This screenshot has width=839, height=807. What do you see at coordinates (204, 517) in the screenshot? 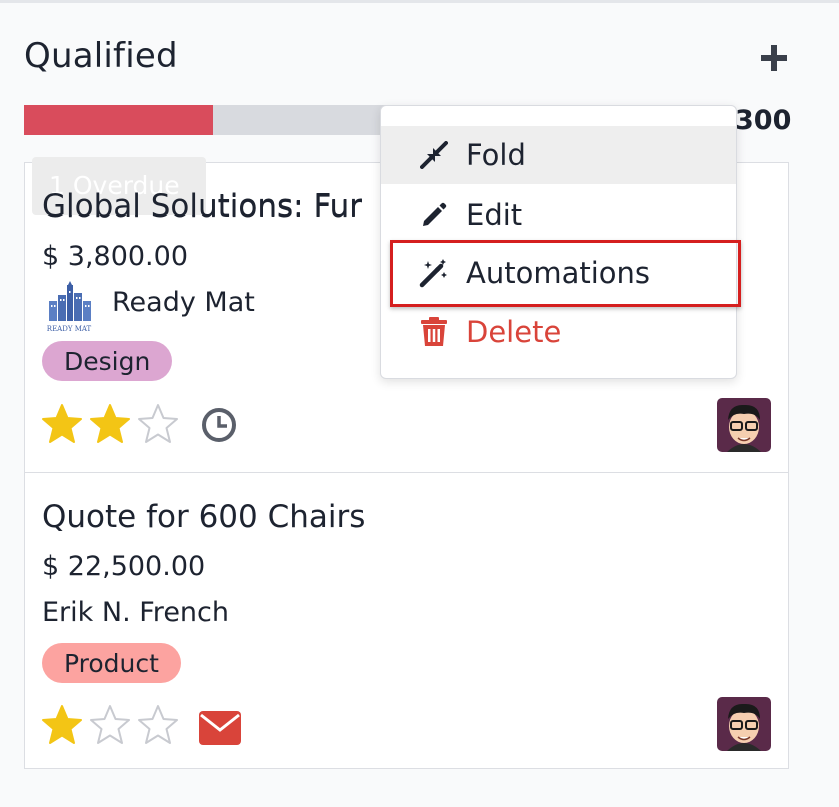
I see `card-title: Quote for 600 Chairs` at bounding box center [204, 517].